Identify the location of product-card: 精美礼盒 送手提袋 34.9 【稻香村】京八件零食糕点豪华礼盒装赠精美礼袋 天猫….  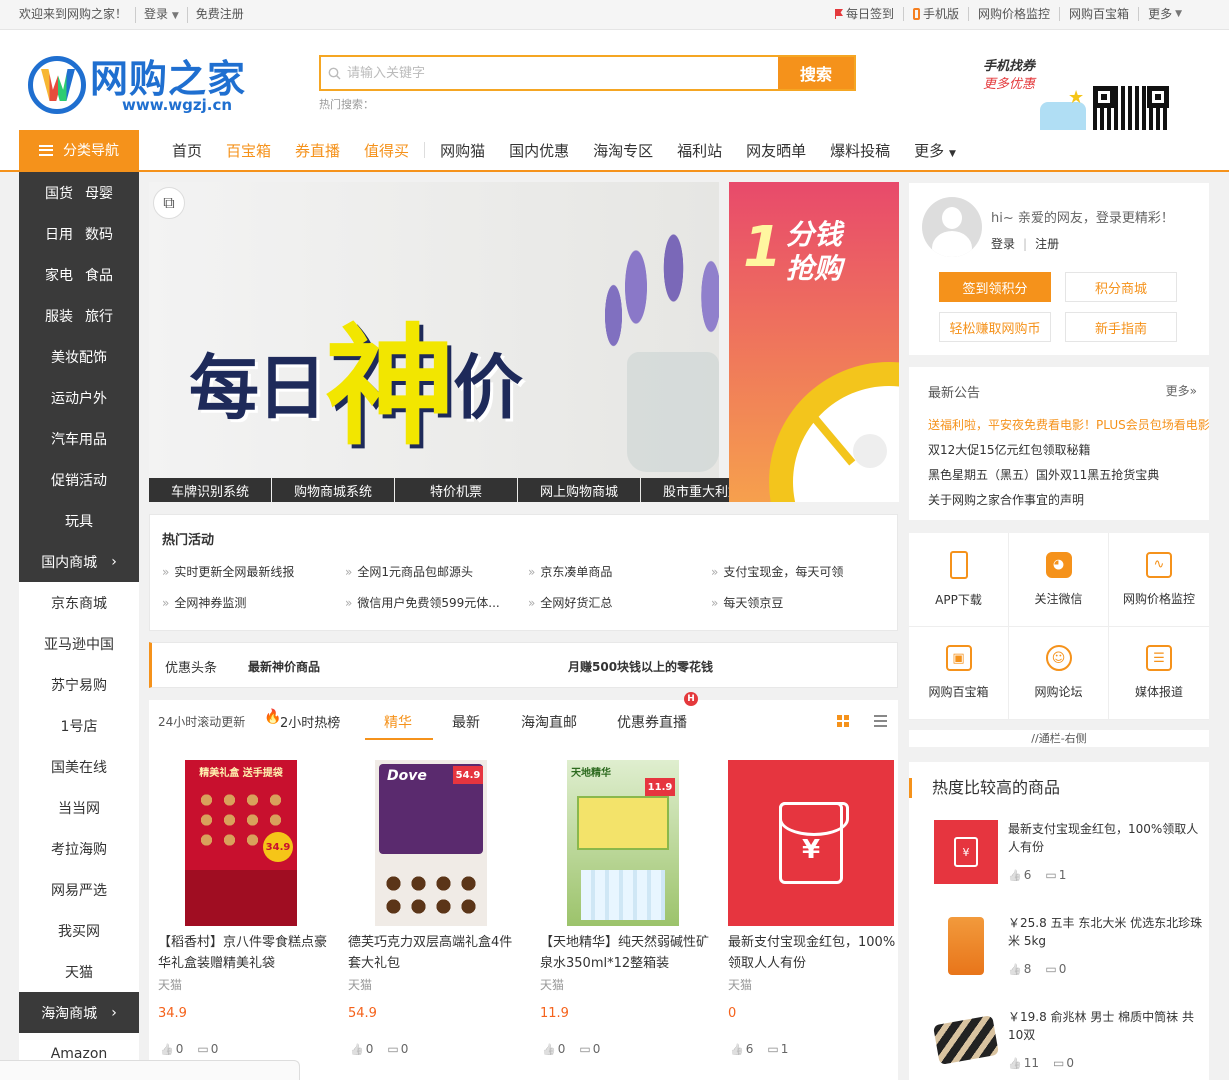
(243, 915).